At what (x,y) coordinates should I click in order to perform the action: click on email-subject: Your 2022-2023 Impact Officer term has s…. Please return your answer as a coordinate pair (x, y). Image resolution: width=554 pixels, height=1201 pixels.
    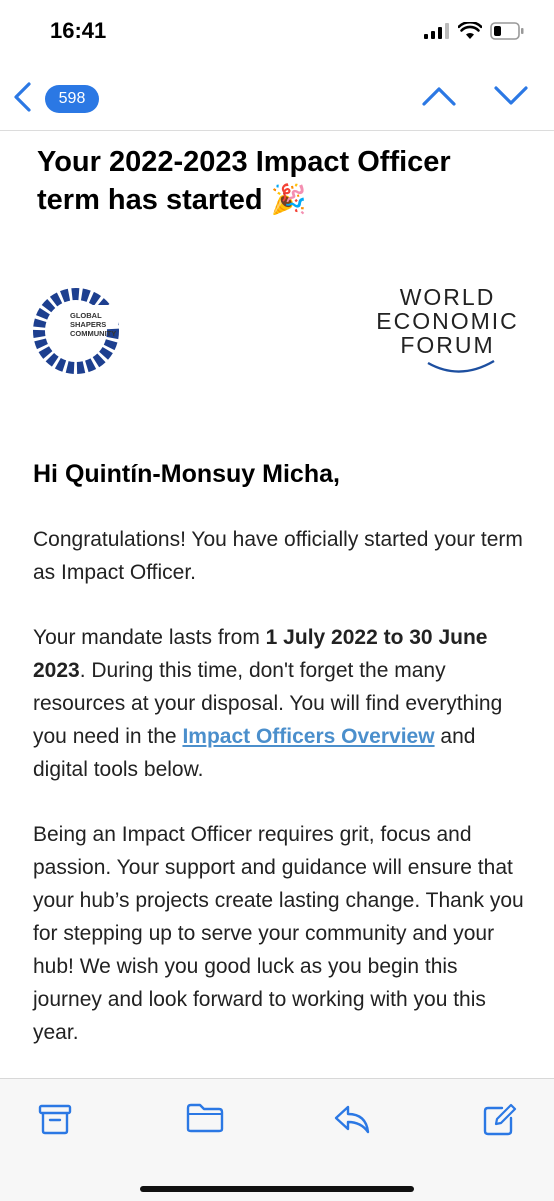
    Looking at the image, I should click on (244, 181).